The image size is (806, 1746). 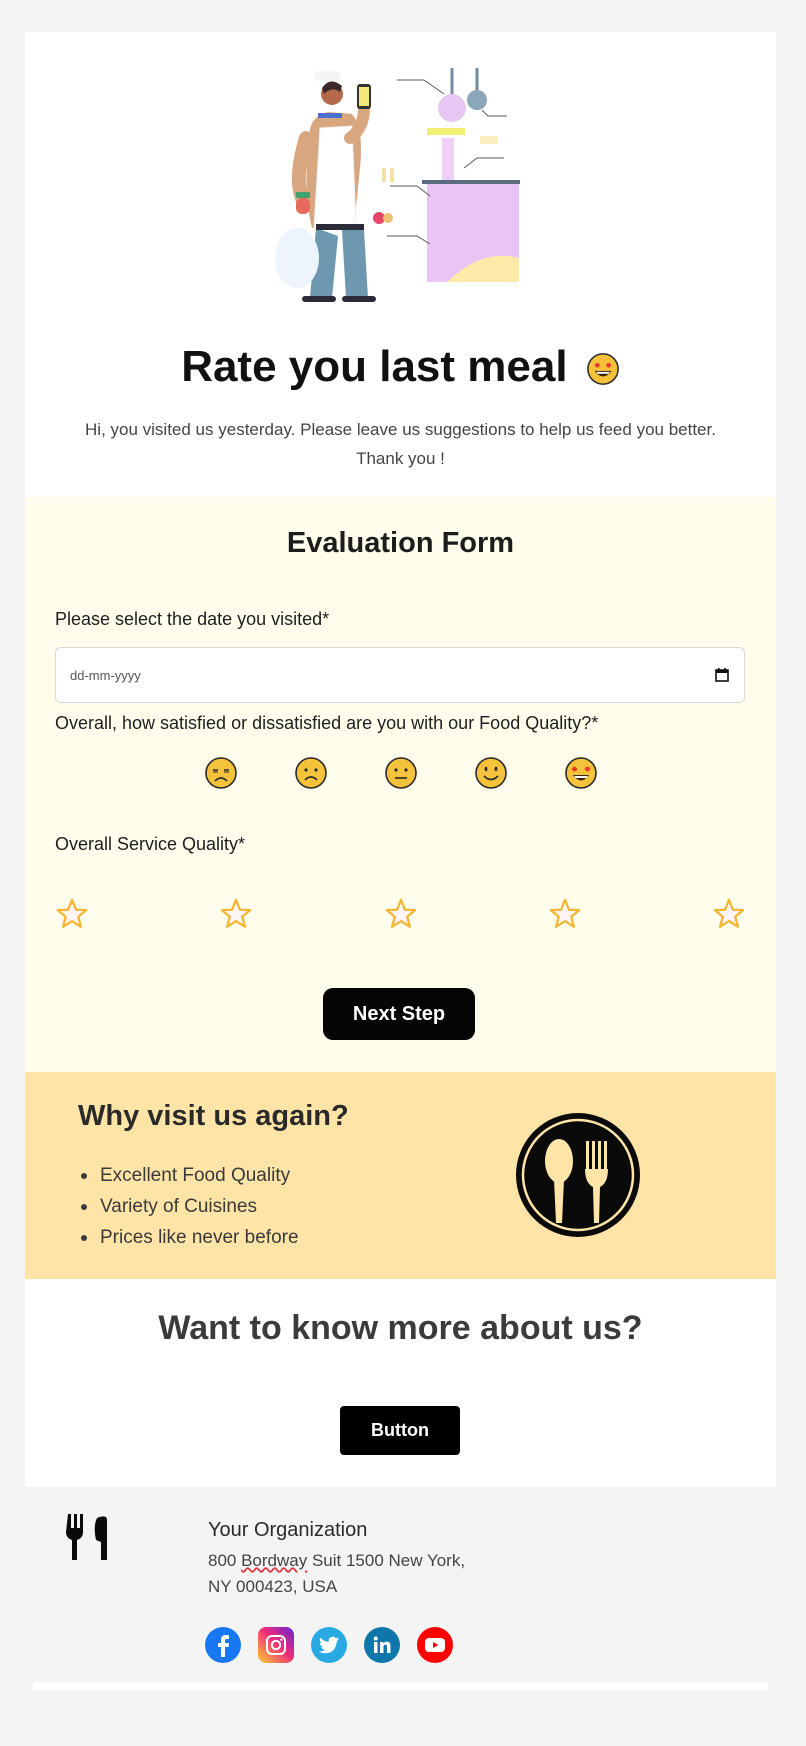 I want to click on food-quality-rating, so click(x=400, y=773).